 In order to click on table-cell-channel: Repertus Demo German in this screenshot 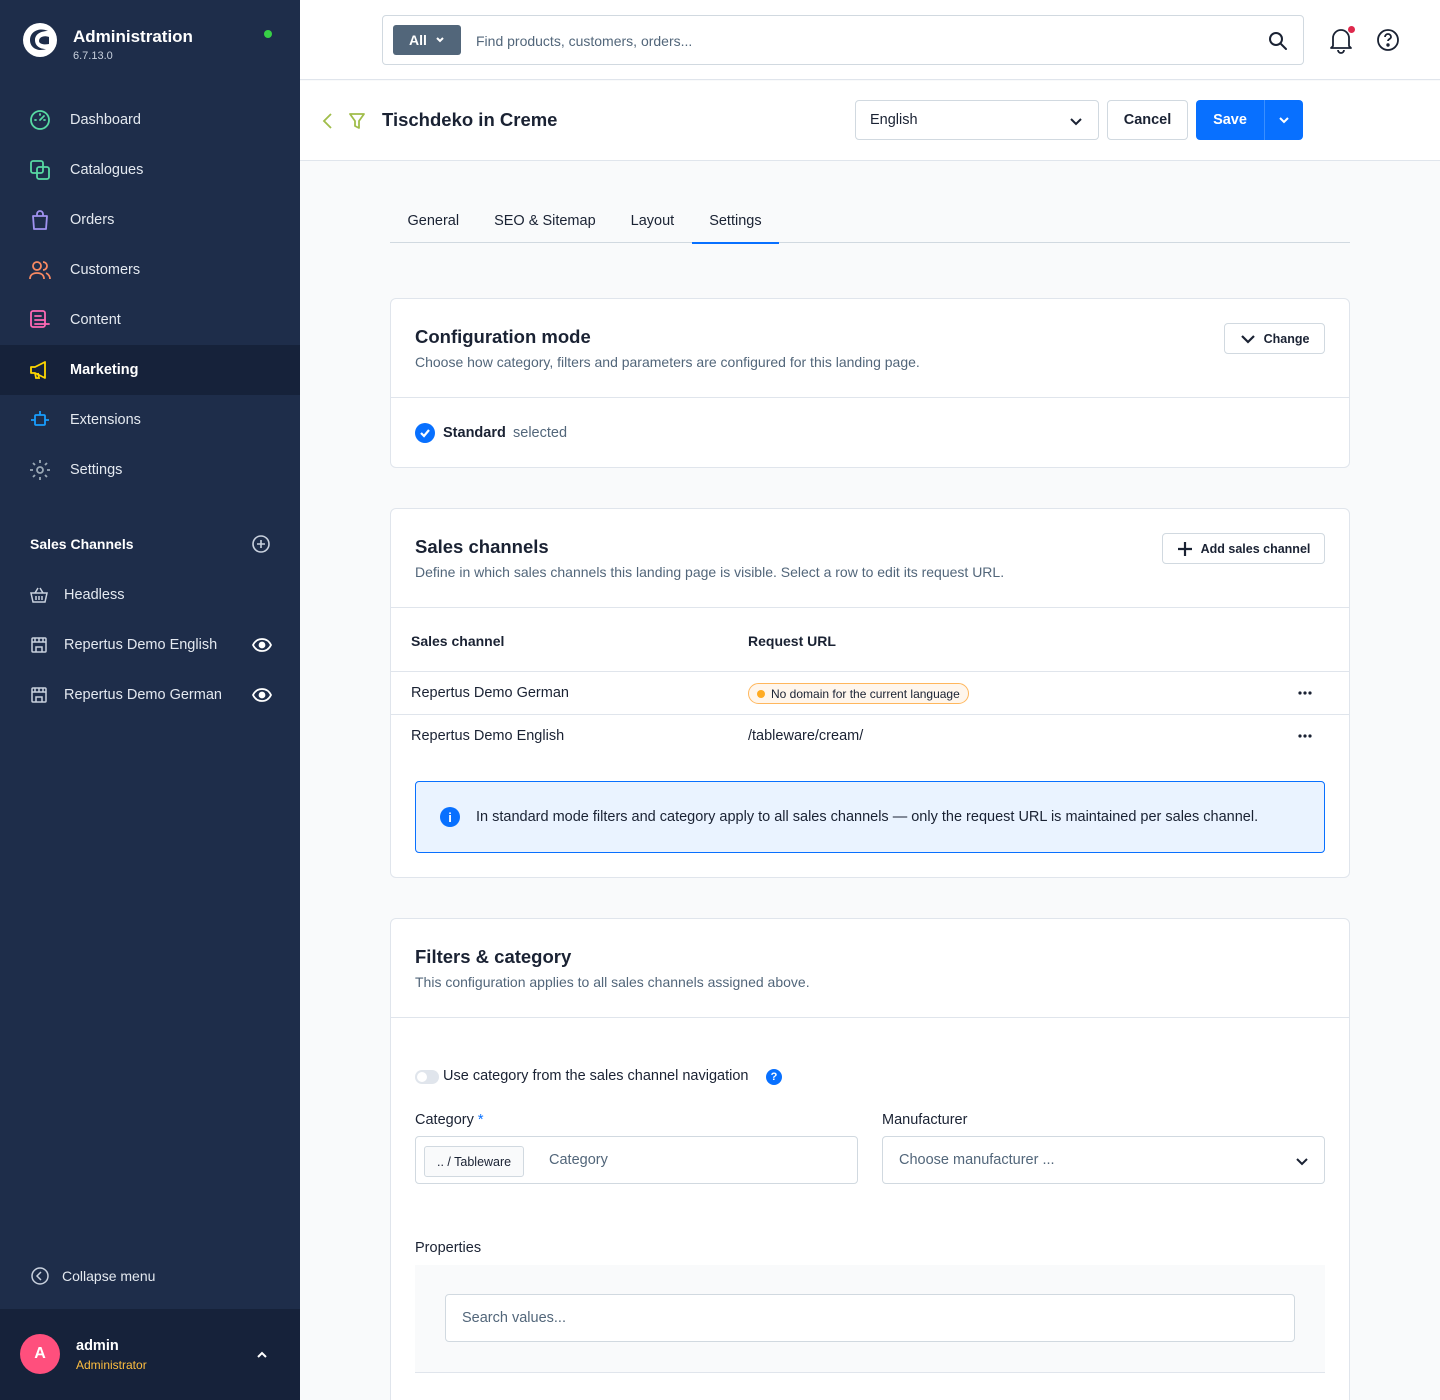, I will do `click(490, 693)`.